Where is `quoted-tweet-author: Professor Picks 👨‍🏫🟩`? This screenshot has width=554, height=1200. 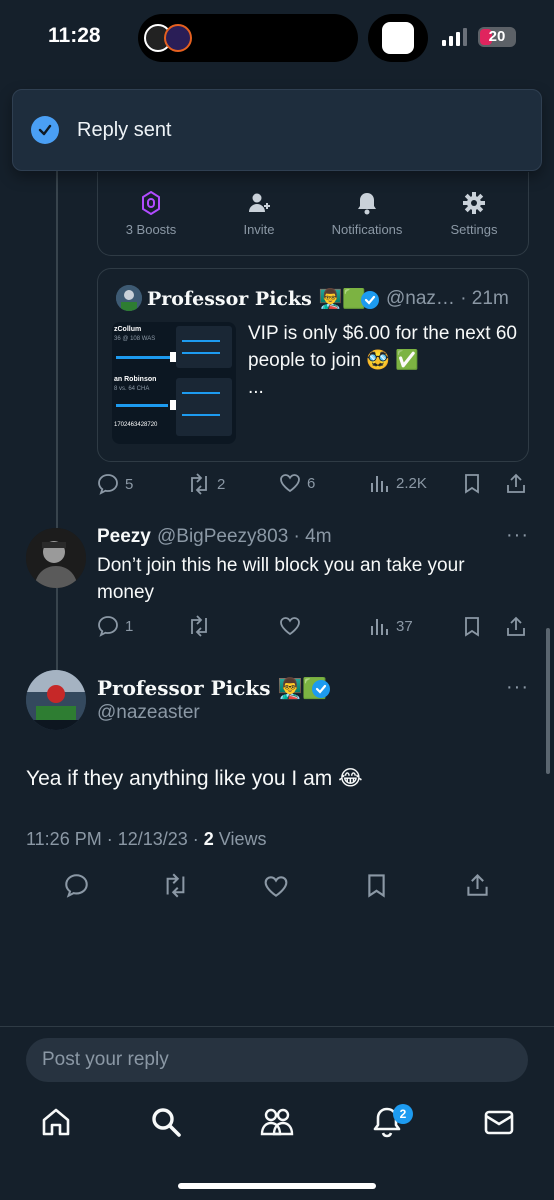 quoted-tweet-author: Professor Picks 👨‍🏫🟩 is located at coordinates (256, 298).